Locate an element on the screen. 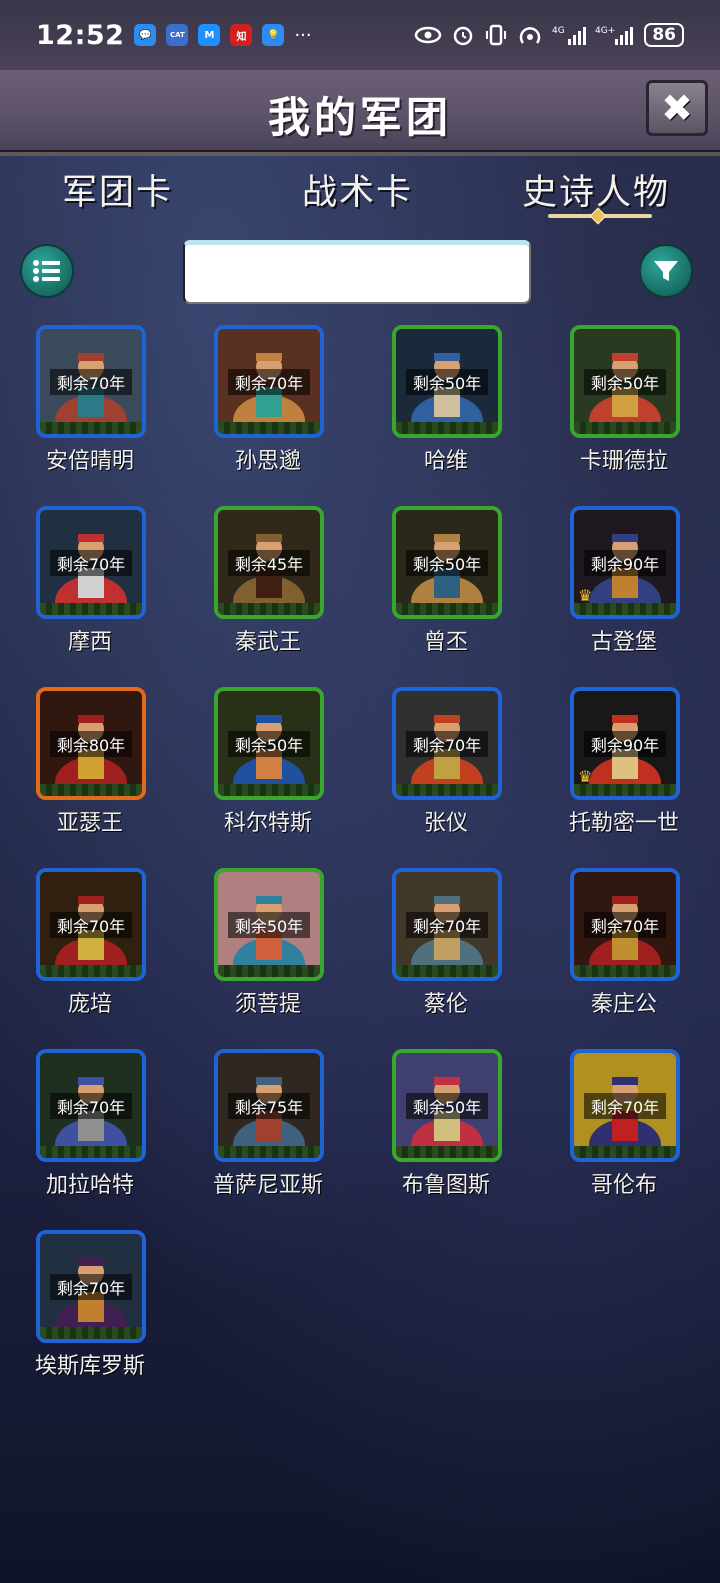  hero-card: 剩余50年布鲁图斯 is located at coordinates (436, 1129).